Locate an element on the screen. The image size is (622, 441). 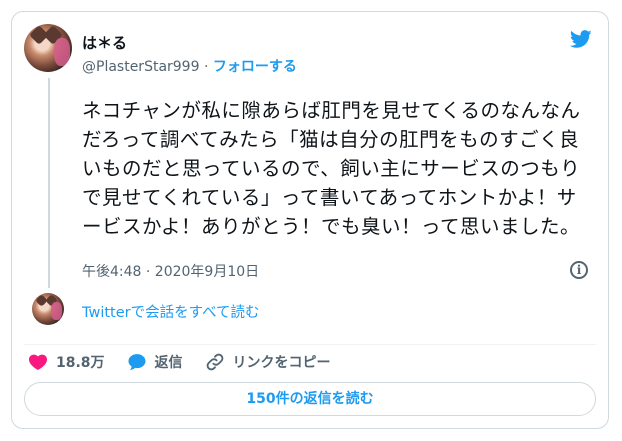
heart-icon is located at coordinates (38, 362).